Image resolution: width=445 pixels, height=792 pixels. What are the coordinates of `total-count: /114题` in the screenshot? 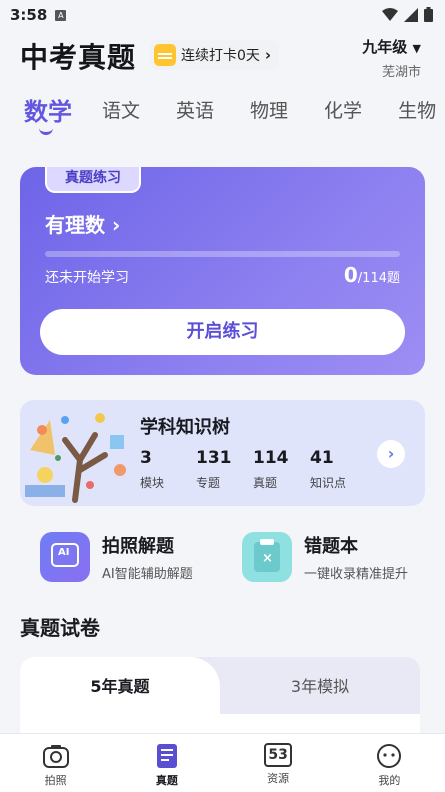 It's located at (378, 278).